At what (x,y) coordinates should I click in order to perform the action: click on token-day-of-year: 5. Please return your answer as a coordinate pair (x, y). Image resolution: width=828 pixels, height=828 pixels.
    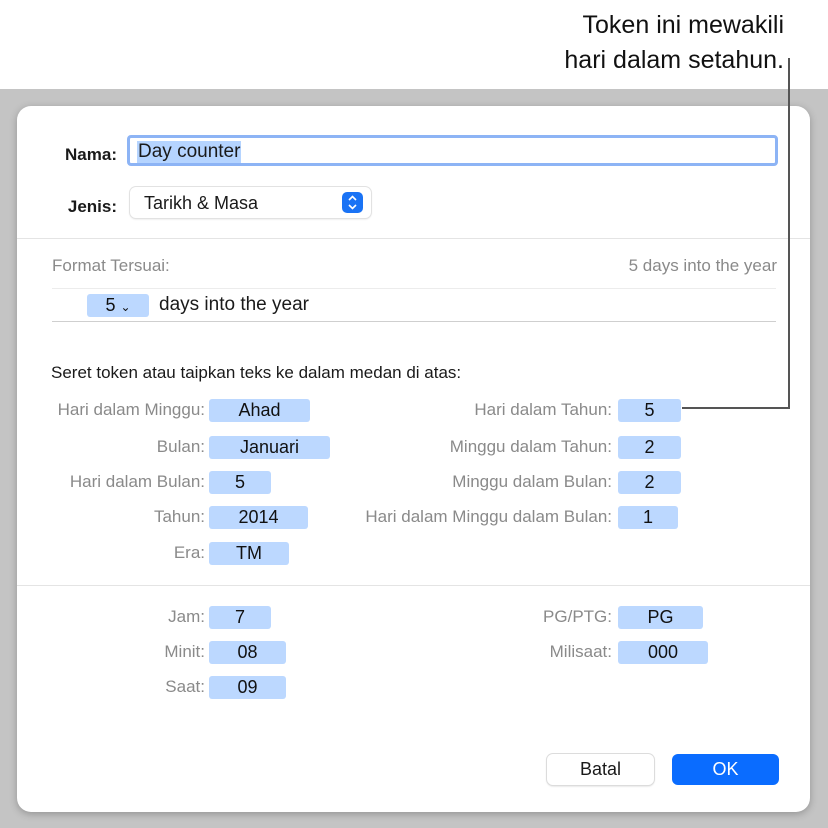
    Looking at the image, I should click on (649, 410).